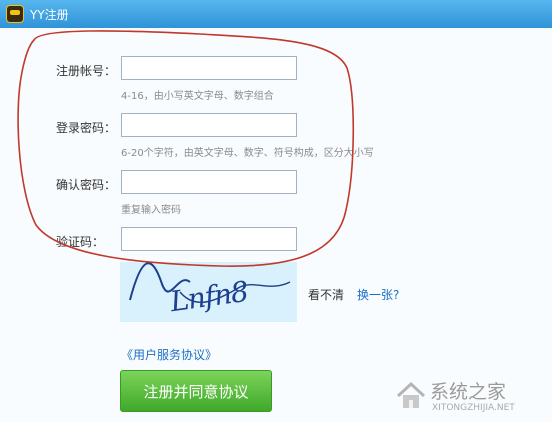  I want to click on refresh-captcha-link: 换一张?, so click(378, 294).